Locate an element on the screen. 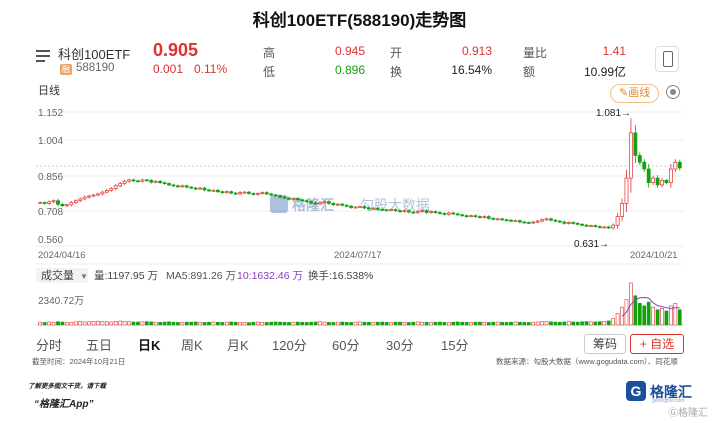 The height and width of the screenshot is (423, 719). tab-120min: 120分 is located at coordinates (289, 344).